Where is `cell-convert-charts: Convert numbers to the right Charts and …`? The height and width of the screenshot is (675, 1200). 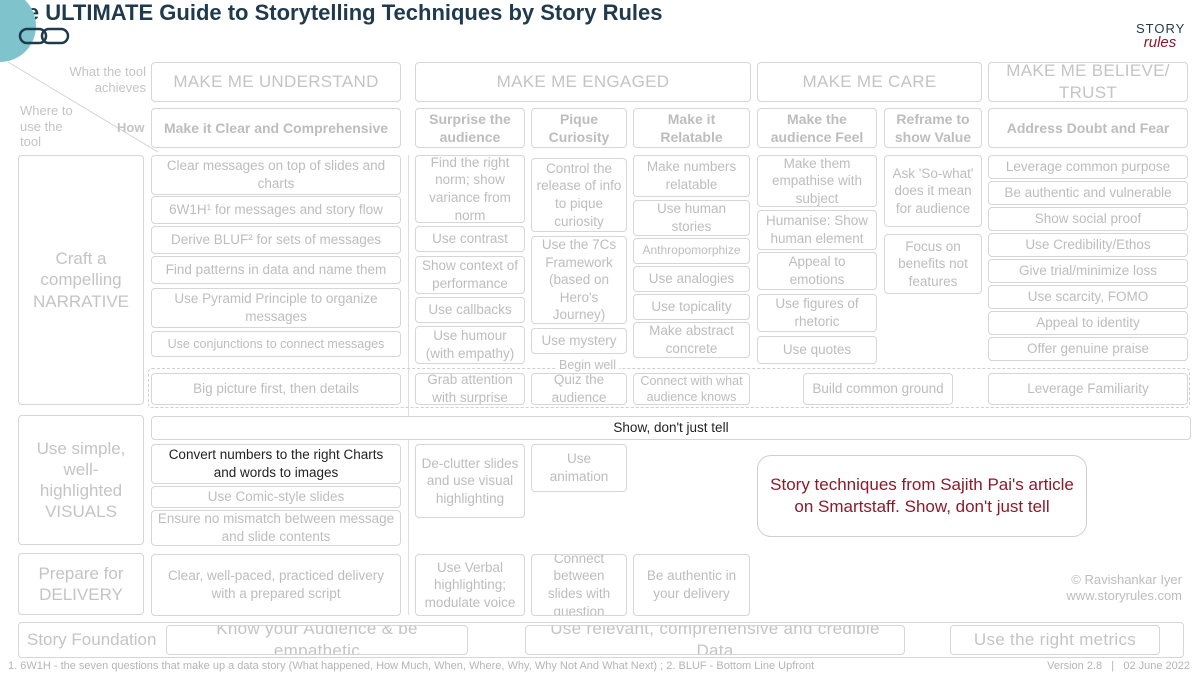 cell-convert-charts: Convert numbers to the right Charts and … is located at coordinates (276, 464).